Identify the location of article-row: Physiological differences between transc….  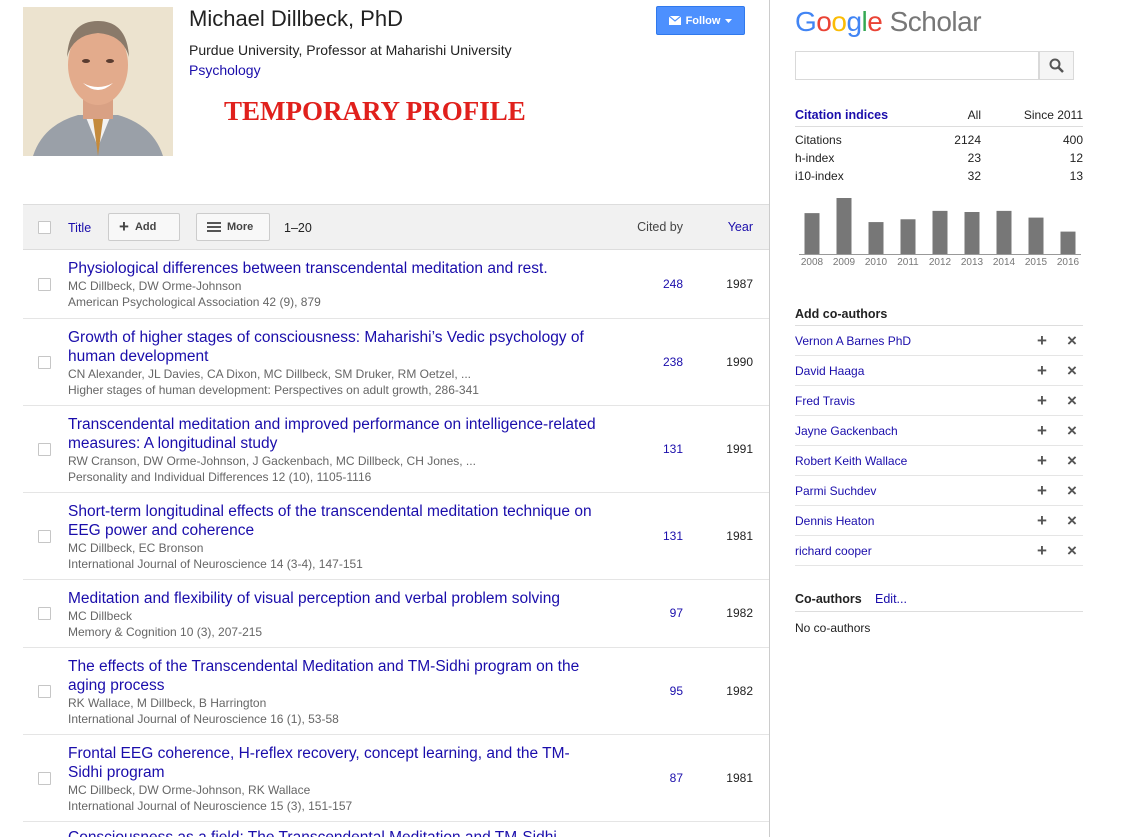
(396, 284).